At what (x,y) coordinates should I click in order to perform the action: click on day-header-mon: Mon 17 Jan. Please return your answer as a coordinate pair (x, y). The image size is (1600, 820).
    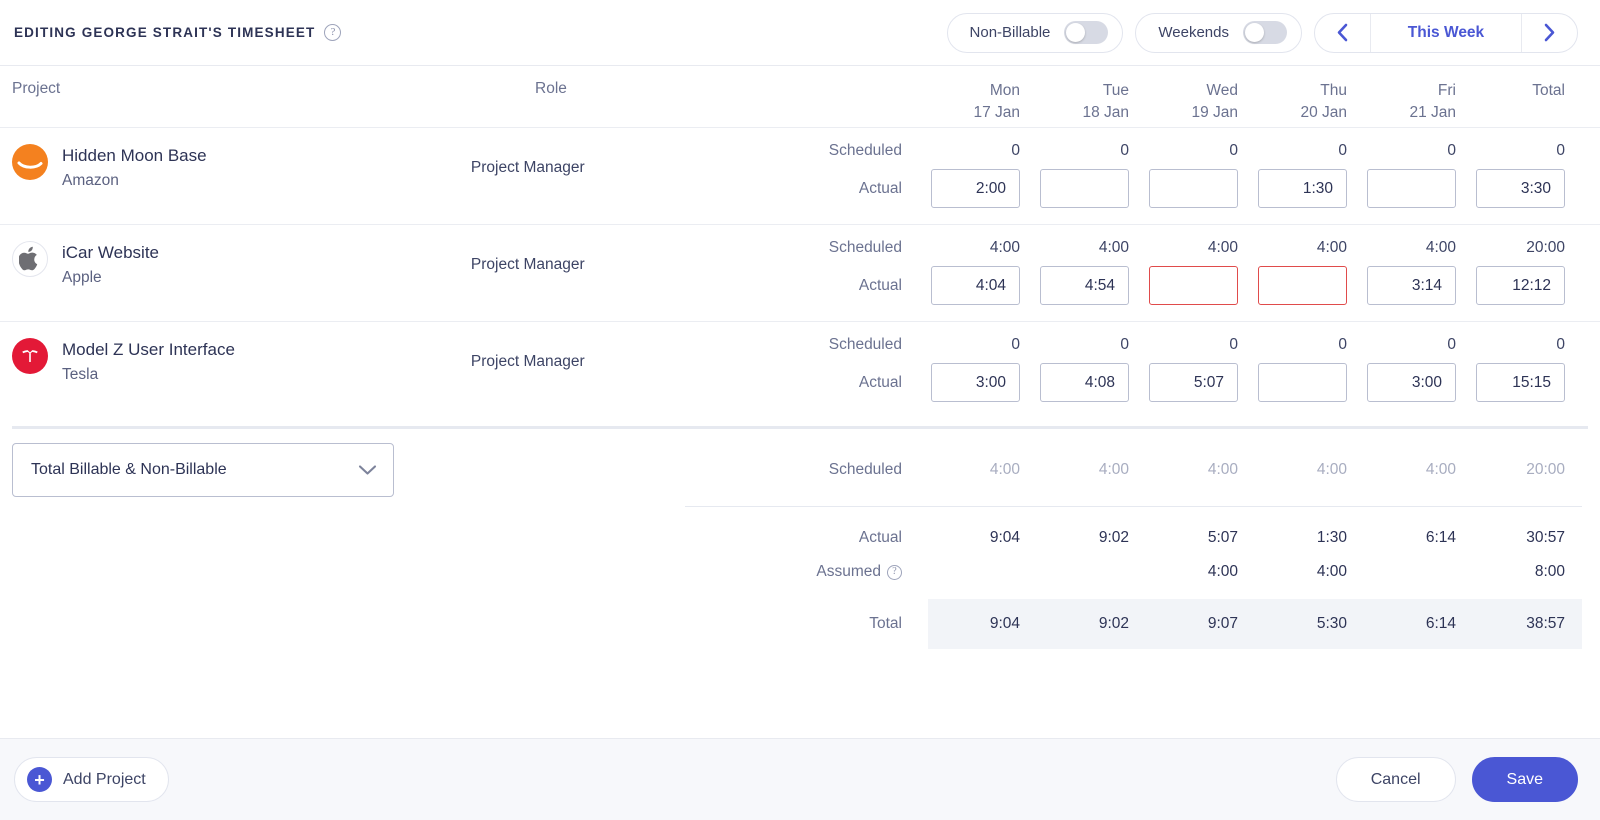
    Looking at the image, I should click on (982, 102).